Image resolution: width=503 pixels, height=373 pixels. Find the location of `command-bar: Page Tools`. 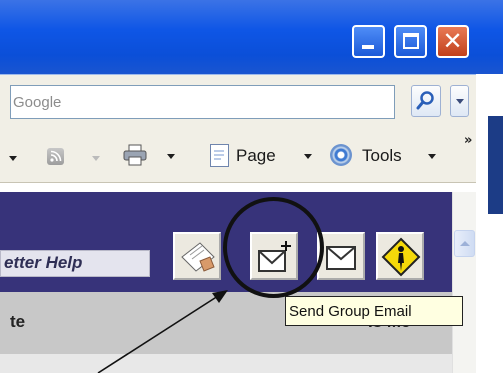

command-bar: Page Tools is located at coordinates (251, 156).